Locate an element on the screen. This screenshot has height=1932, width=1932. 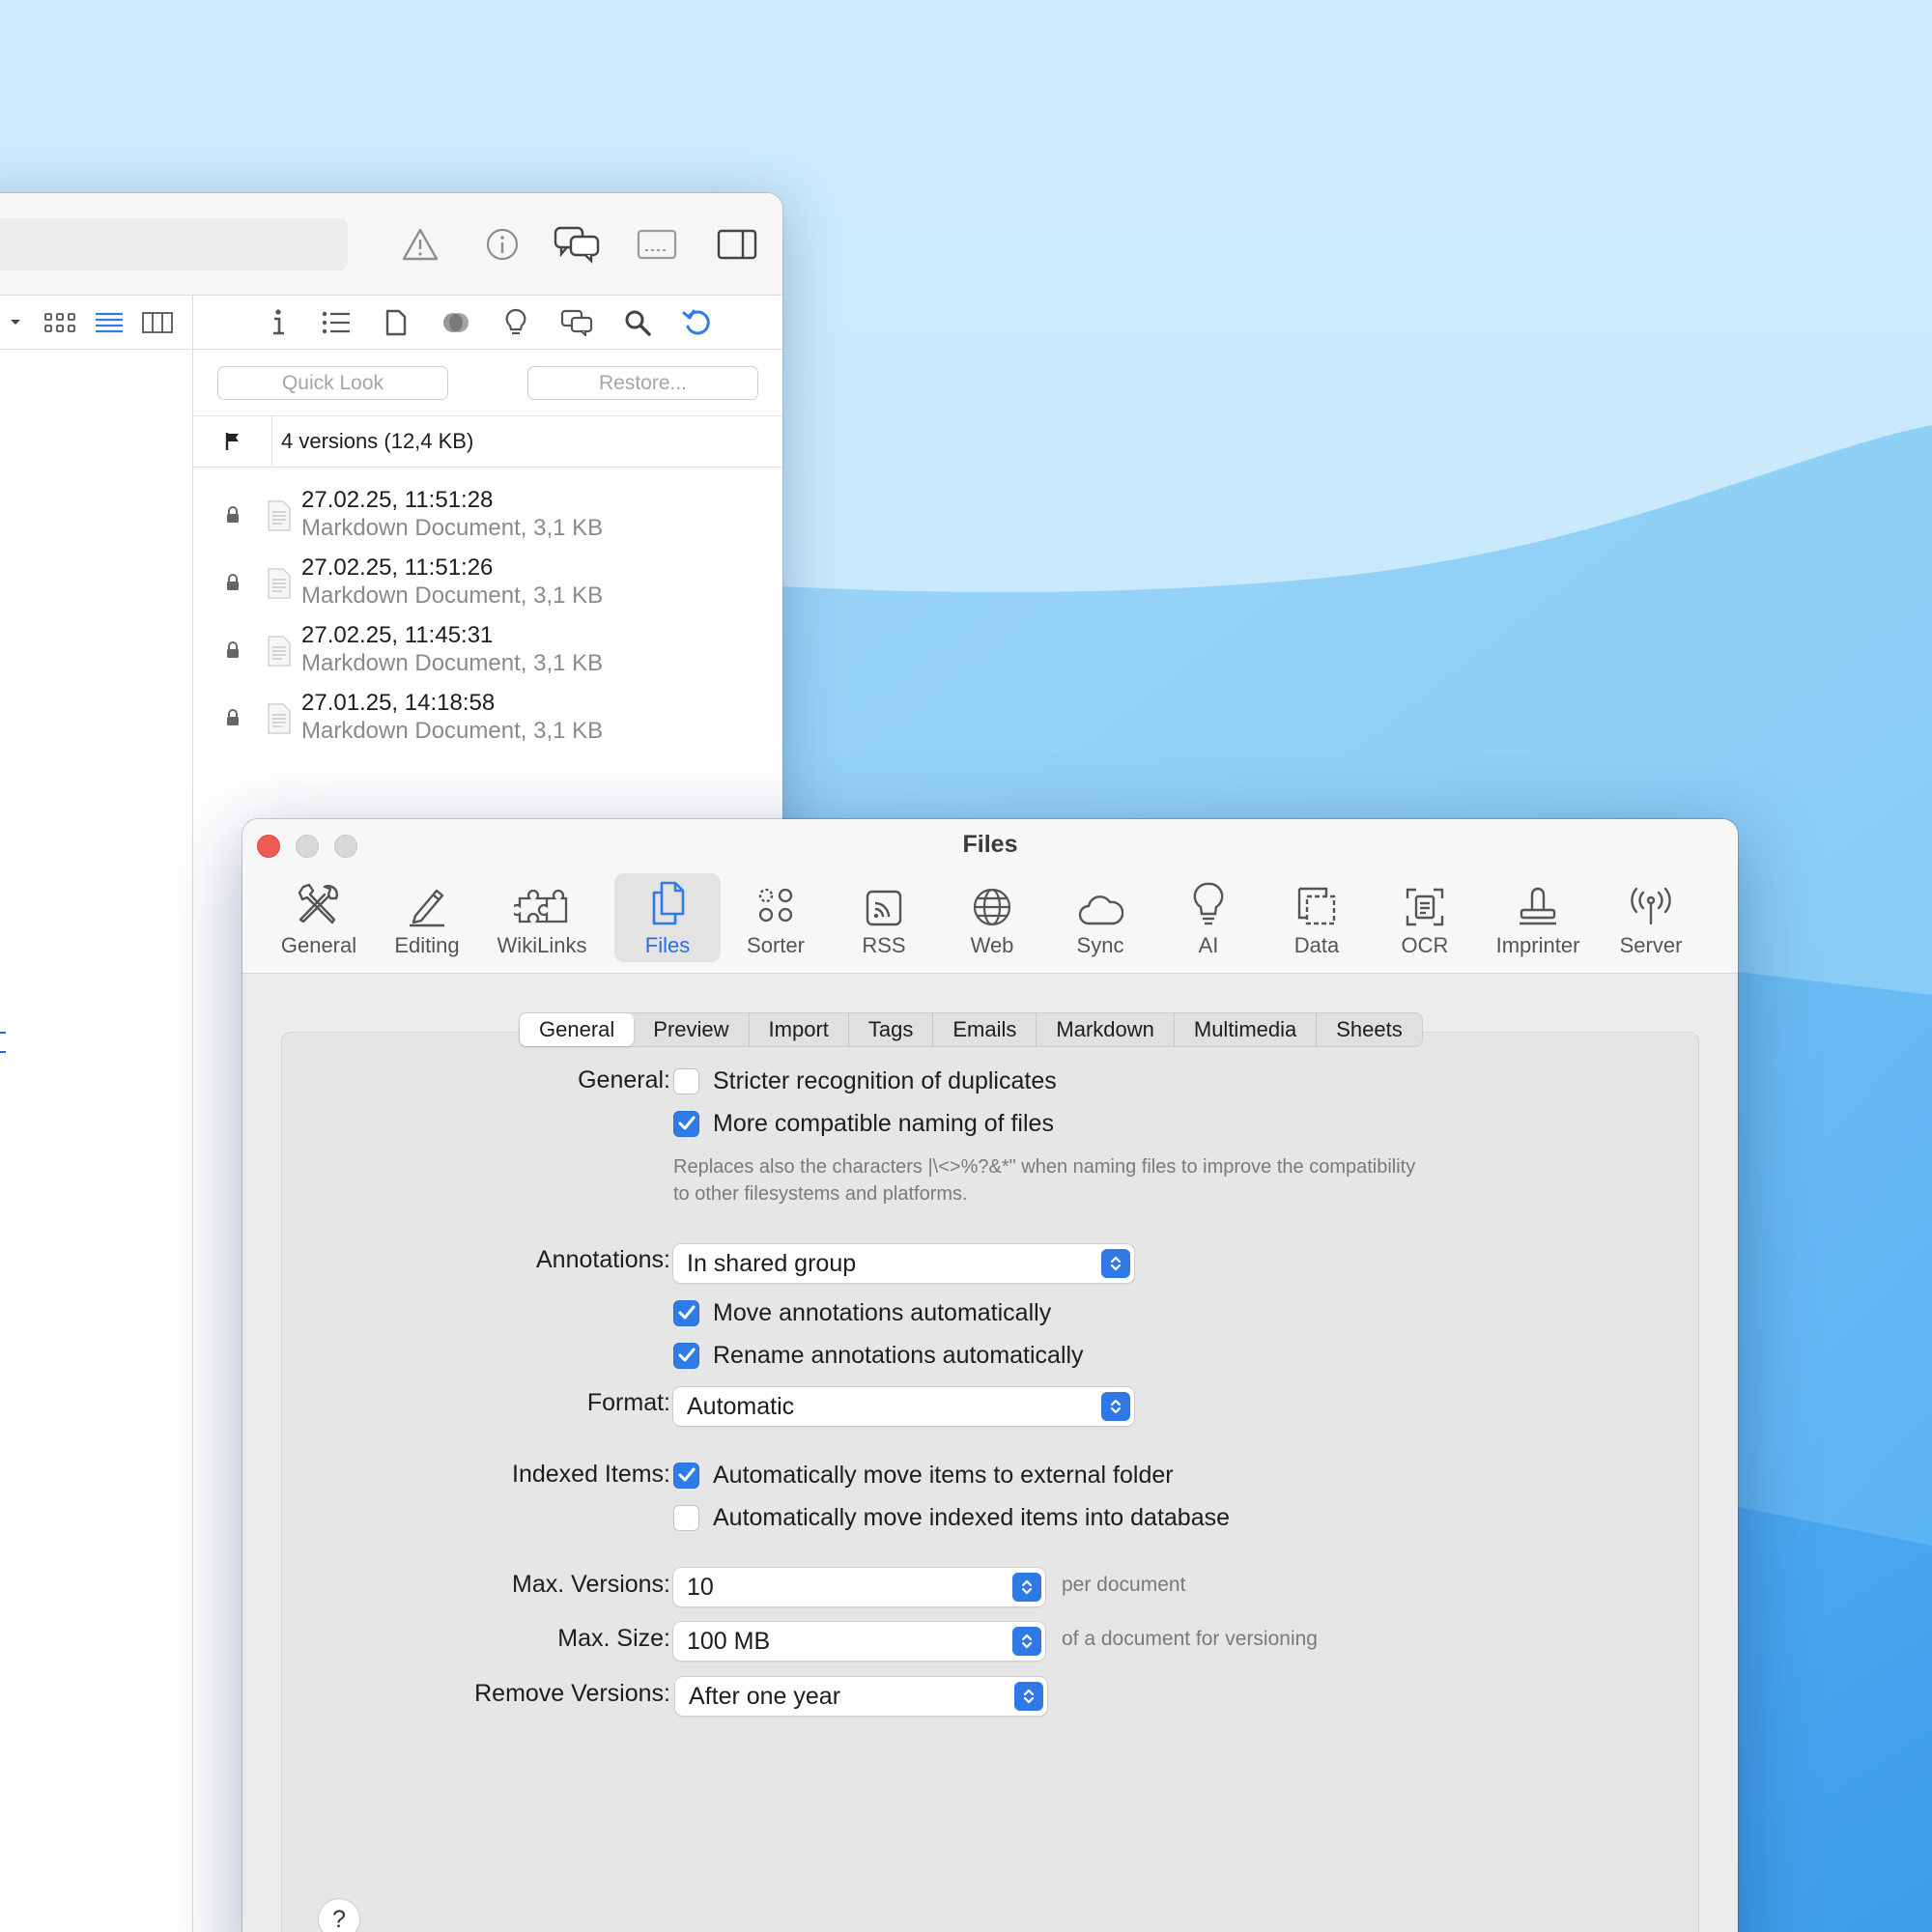
rename-annotations-checkbox is located at coordinates (686, 1355).